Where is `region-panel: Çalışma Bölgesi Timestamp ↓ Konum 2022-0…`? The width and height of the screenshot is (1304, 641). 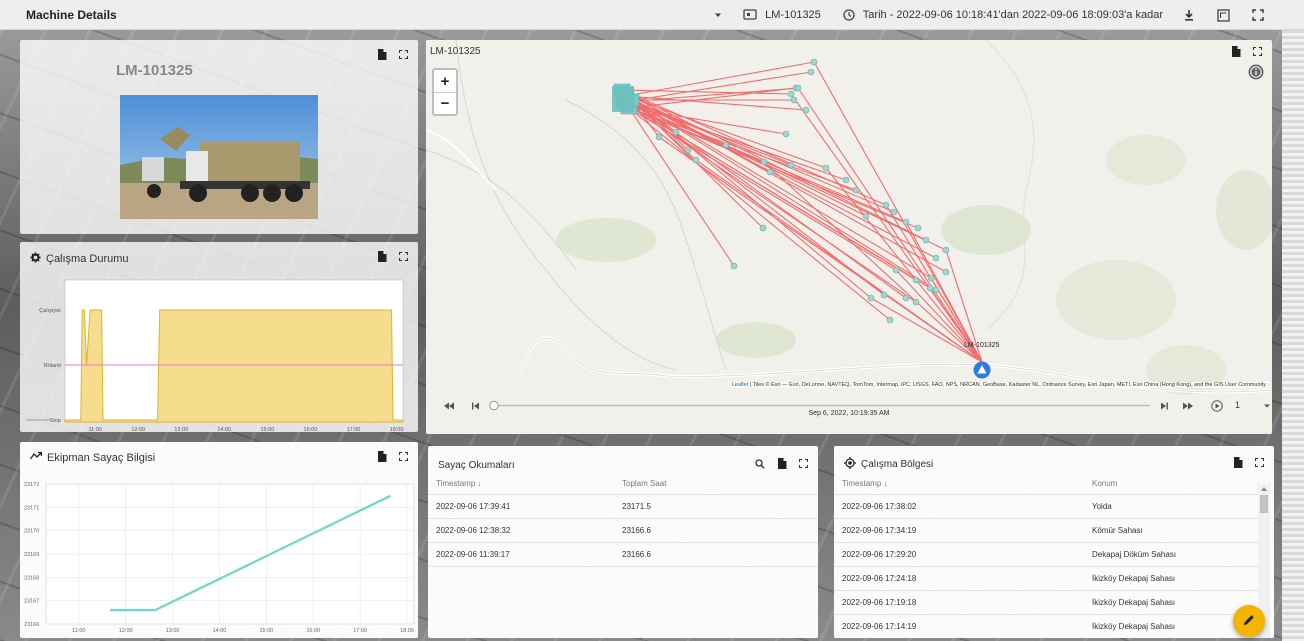 region-panel: Çalışma Bölgesi Timestamp ↓ Konum 2022-0… is located at coordinates (1054, 542).